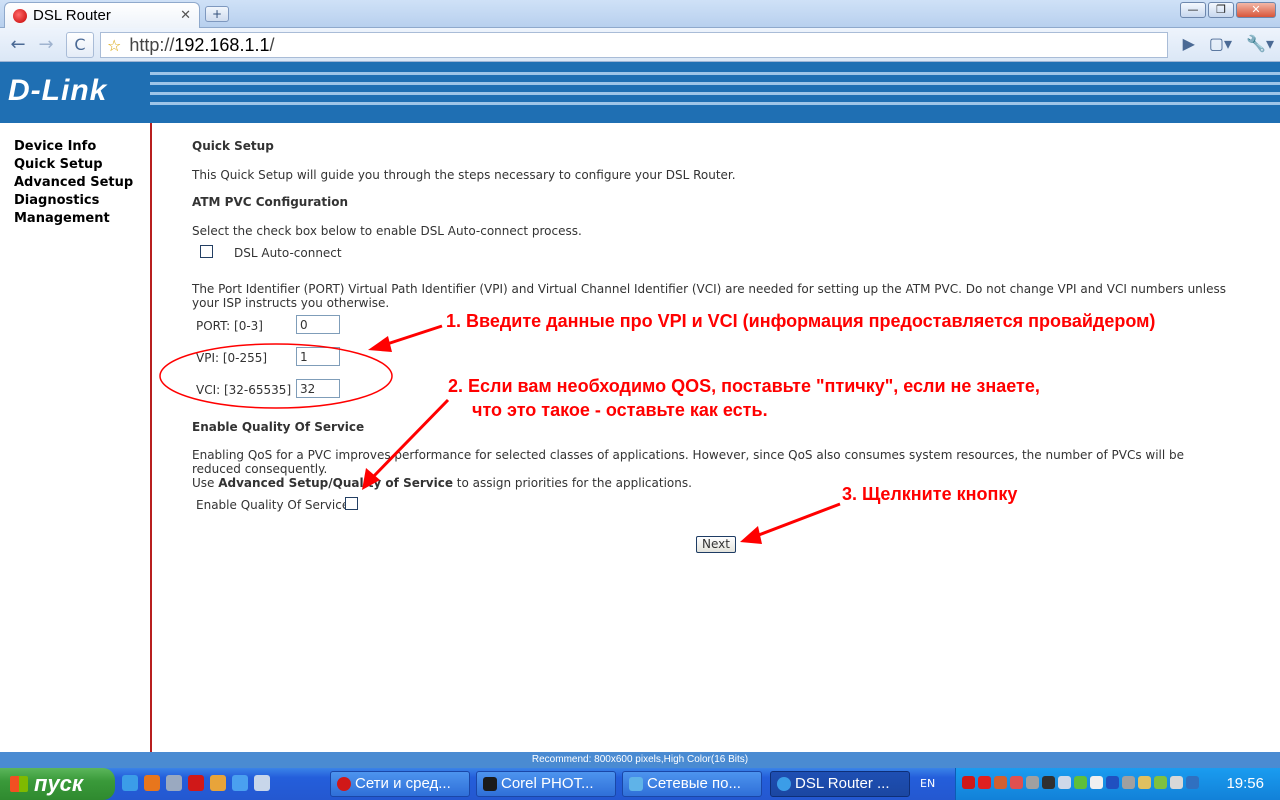  What do you see at coordinates (318, 356) in the screenshot?
I see `vpi-input: 1` at bounding box center [318, 356].